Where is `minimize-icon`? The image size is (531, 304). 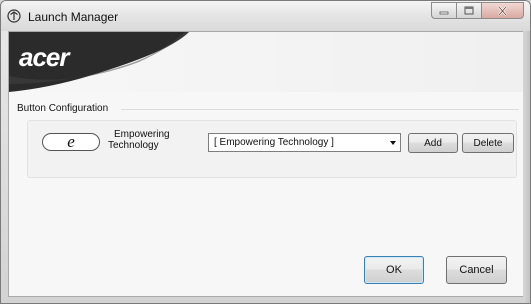
minimize-icon is located at coordinates (444, 12).